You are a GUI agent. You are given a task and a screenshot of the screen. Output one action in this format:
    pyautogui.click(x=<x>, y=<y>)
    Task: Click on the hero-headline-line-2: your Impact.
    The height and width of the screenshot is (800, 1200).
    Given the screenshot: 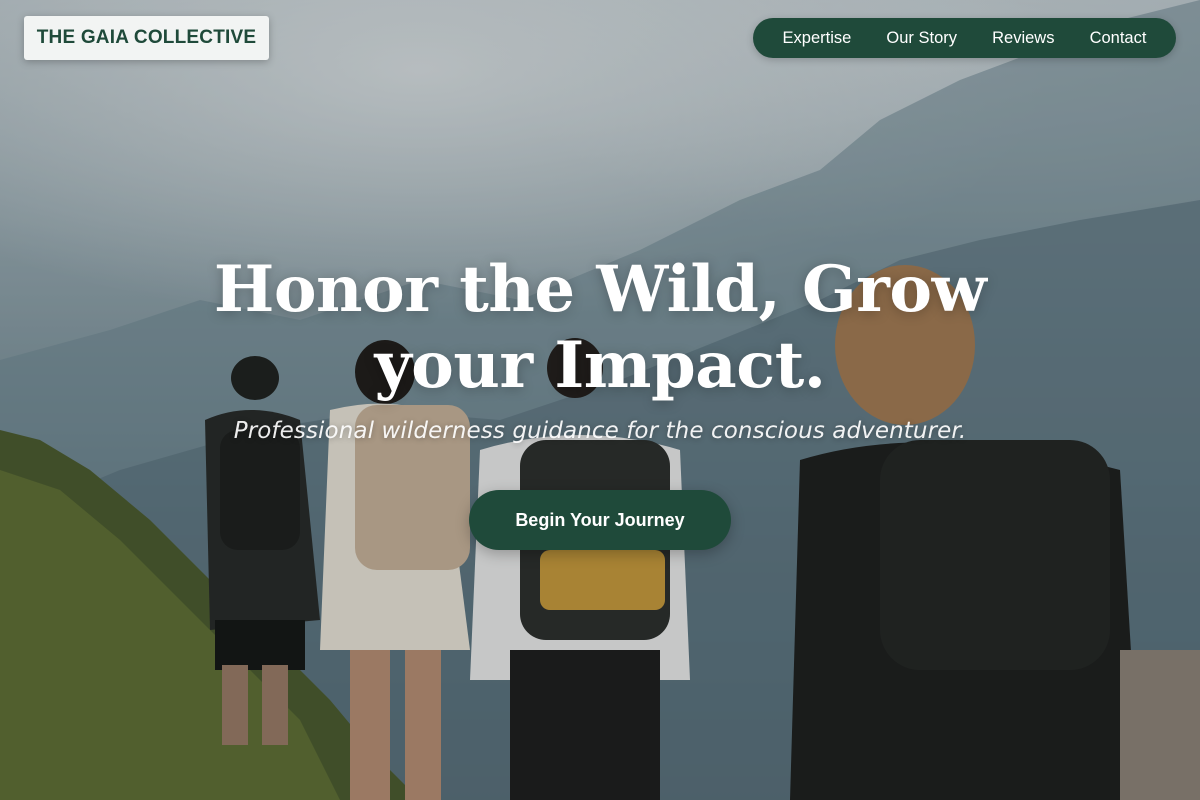 What is the action you would take?
    pyautogui.click(x=600, y=365)
    